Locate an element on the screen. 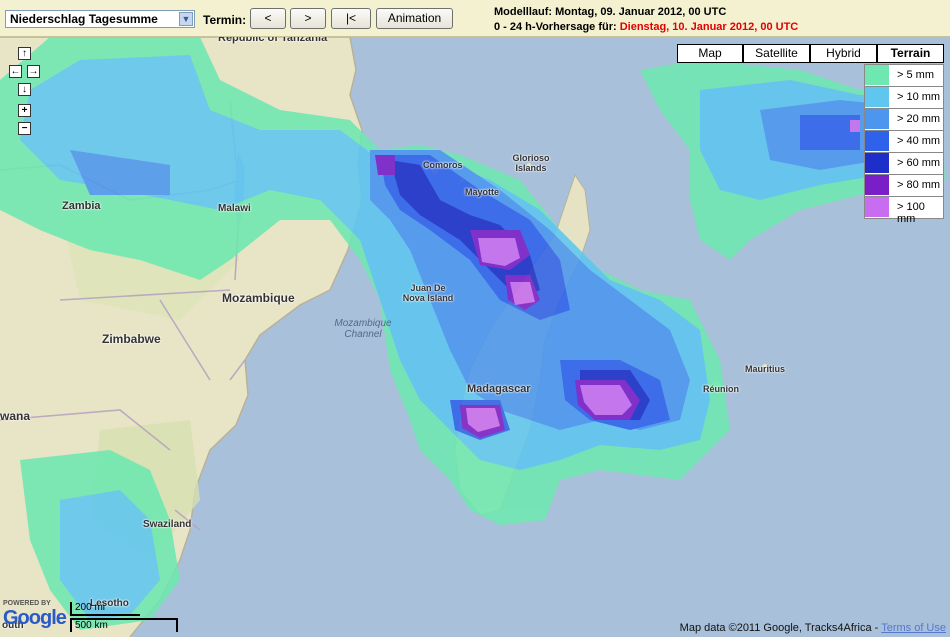 This screenshot has height=637, width=950. maptype-map-button: Map is located at coordinates (710, 53).